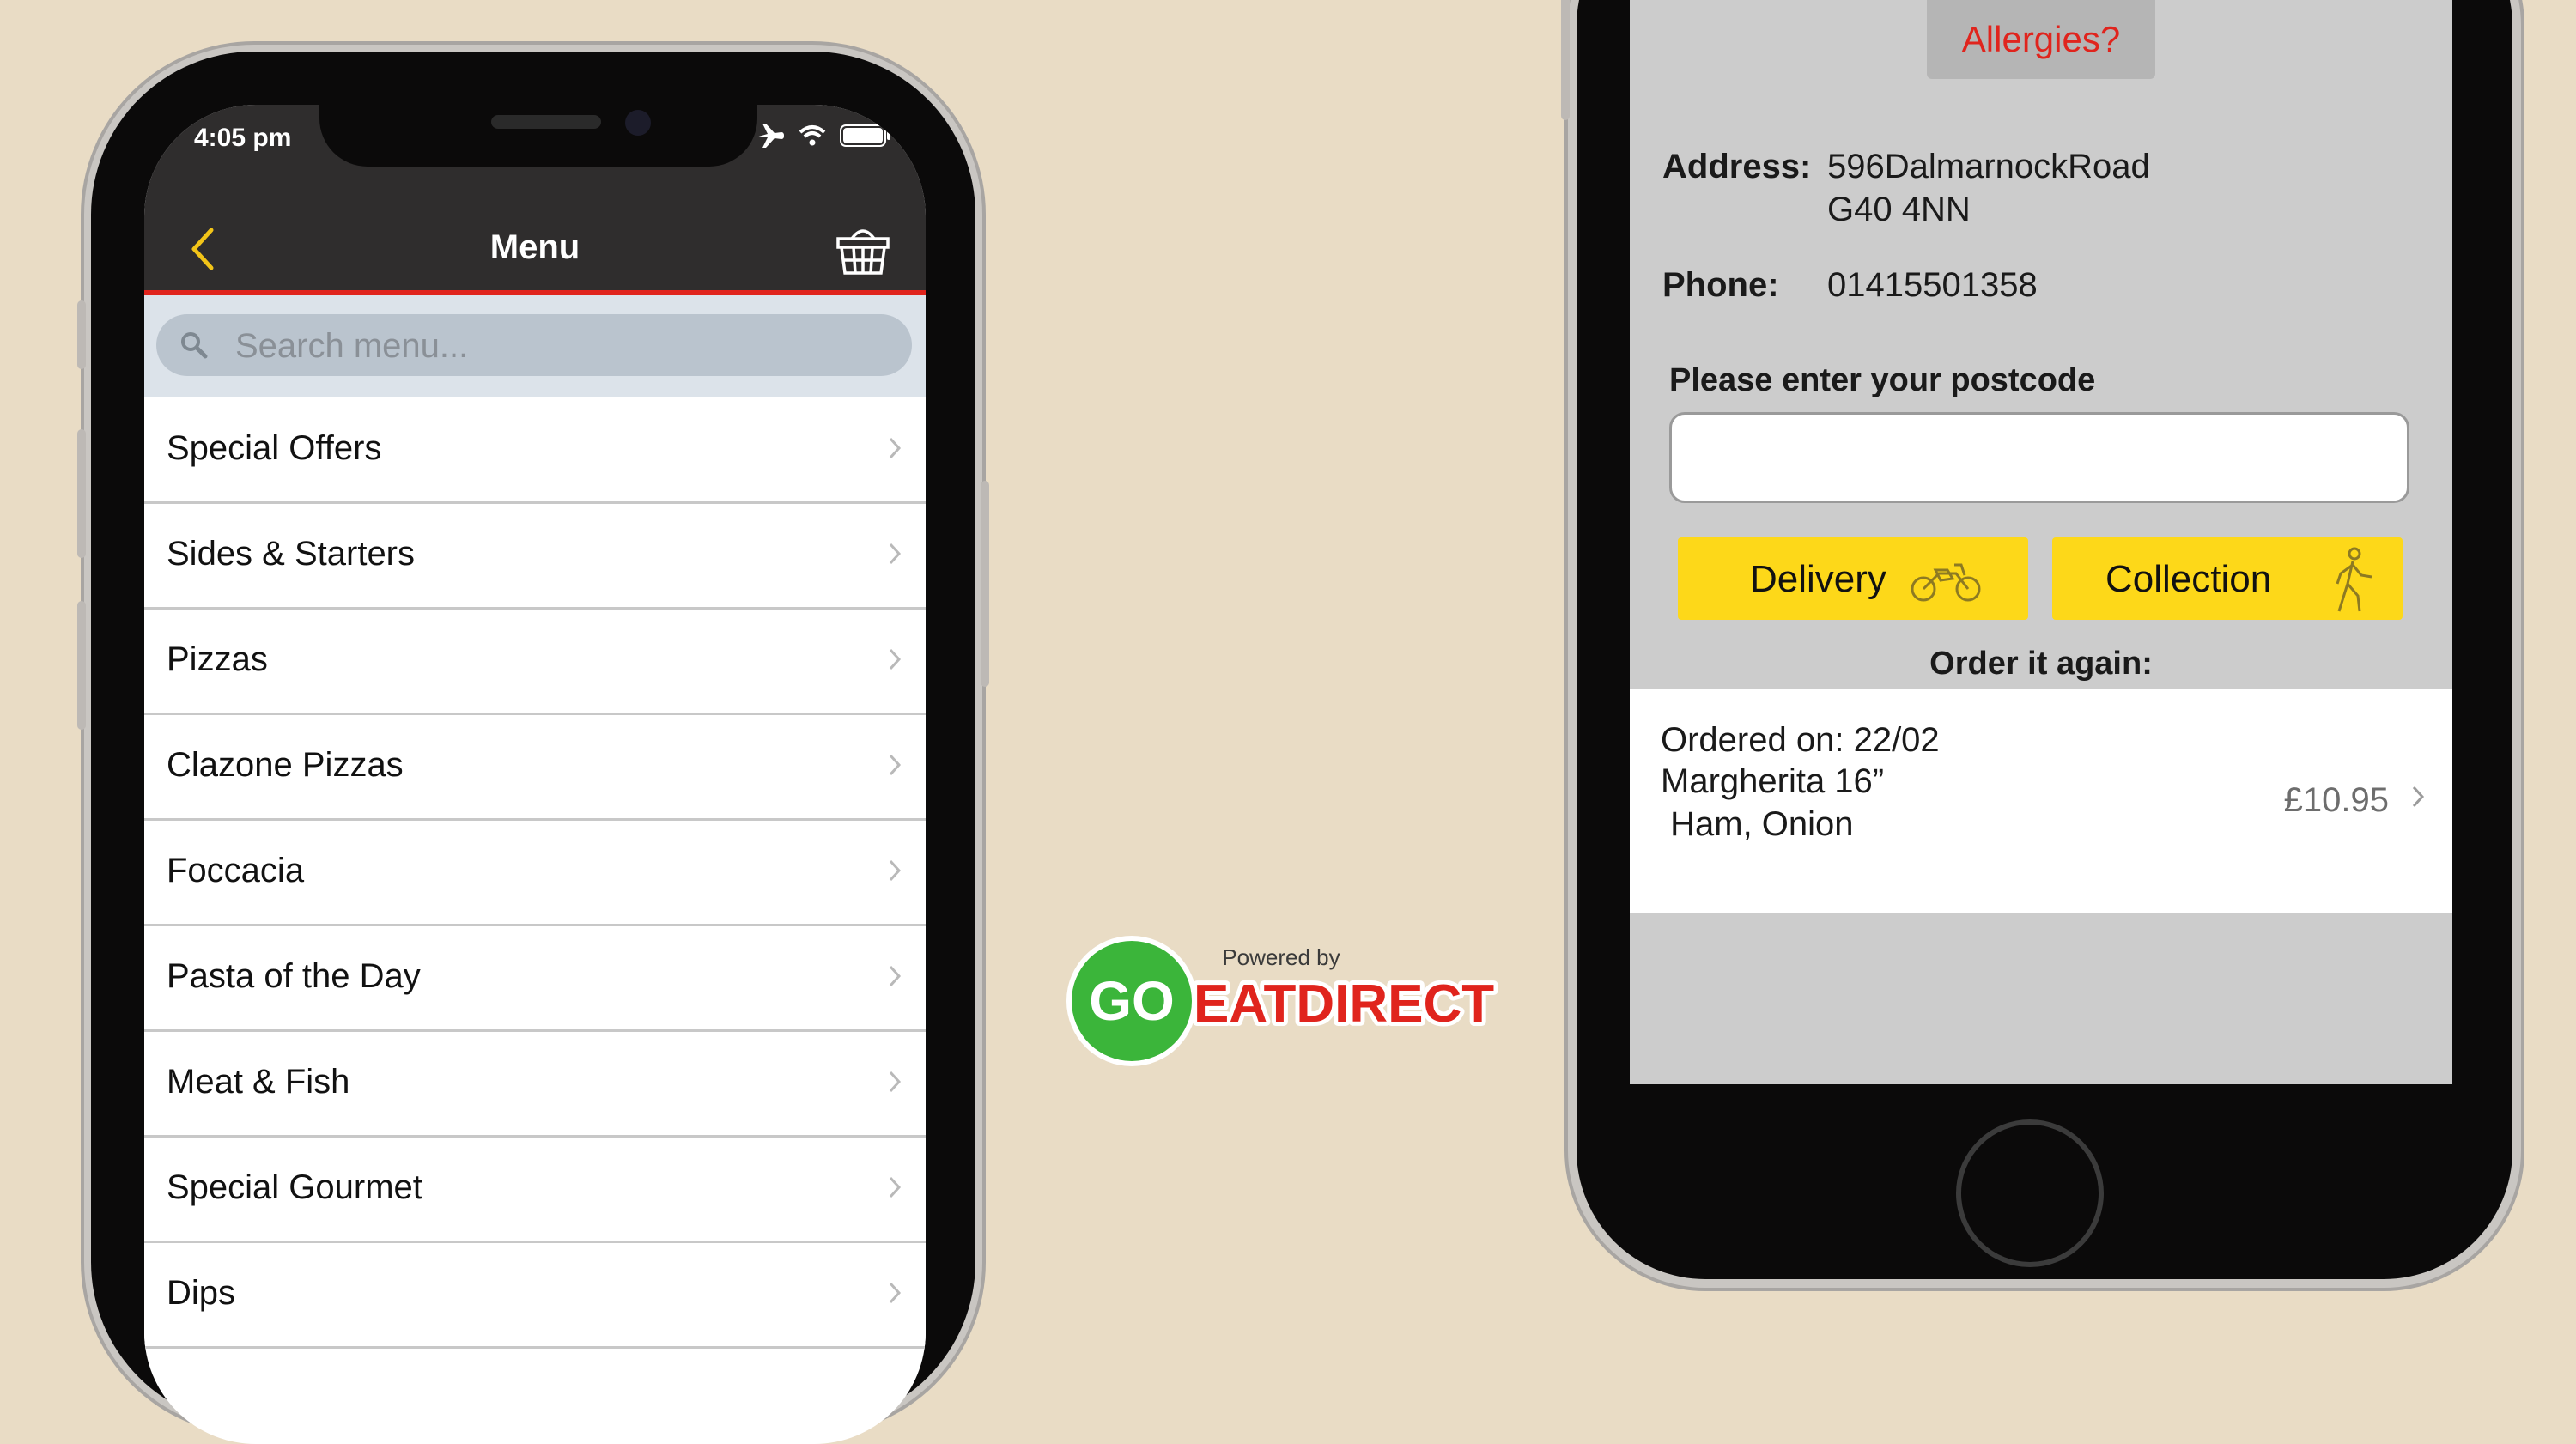 The image size is (2576, 1444). I want to click on logo-graphic: GO Powered by EATDIRECT EATDIRECT, so click(1282, 1001).